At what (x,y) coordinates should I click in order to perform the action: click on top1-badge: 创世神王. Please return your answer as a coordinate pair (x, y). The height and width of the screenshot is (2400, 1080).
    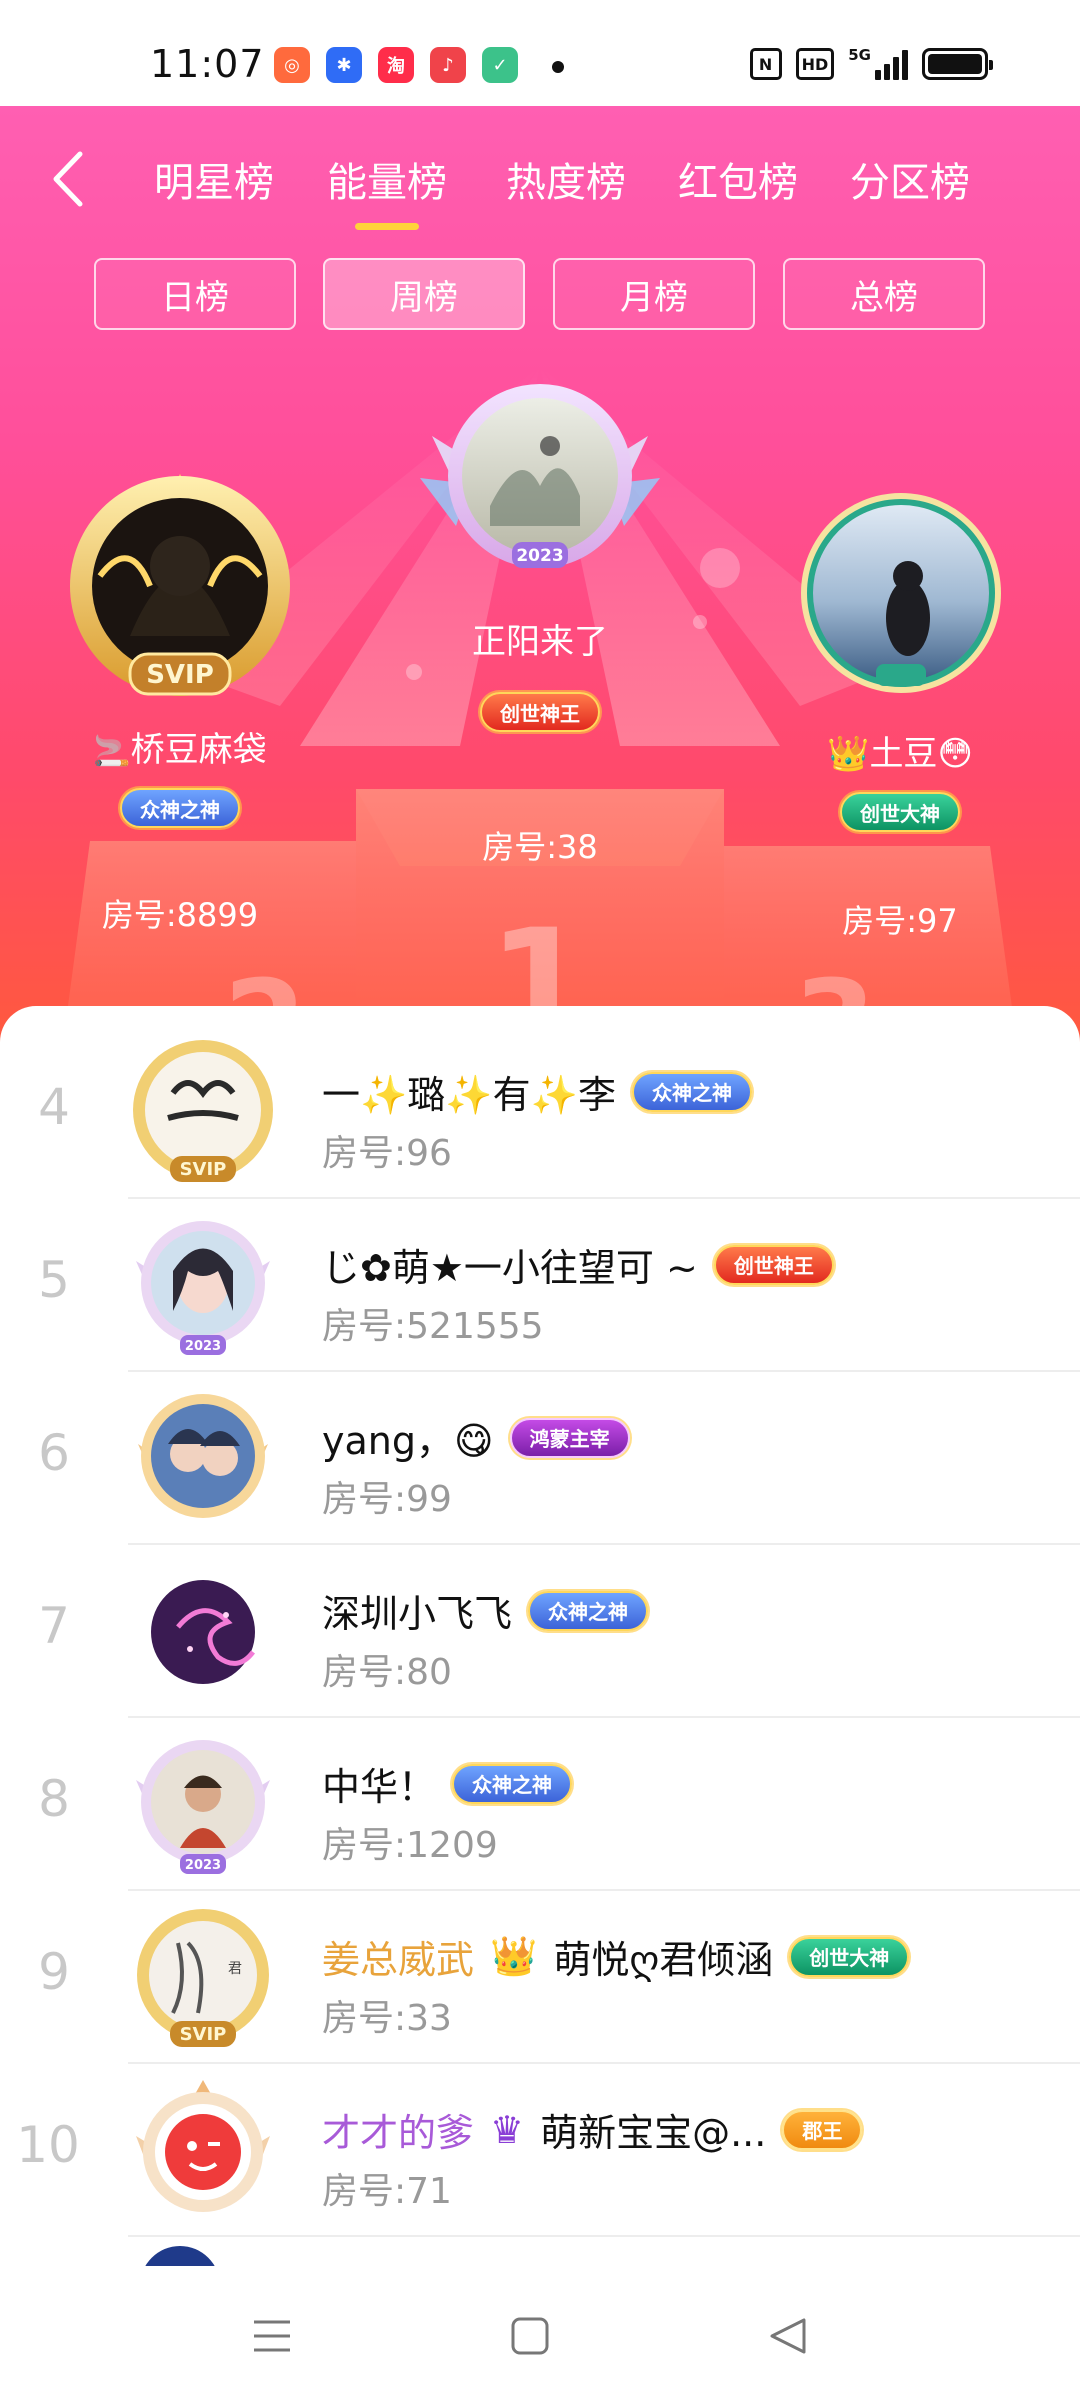
    Looking at the image, I should click on (540, 712).